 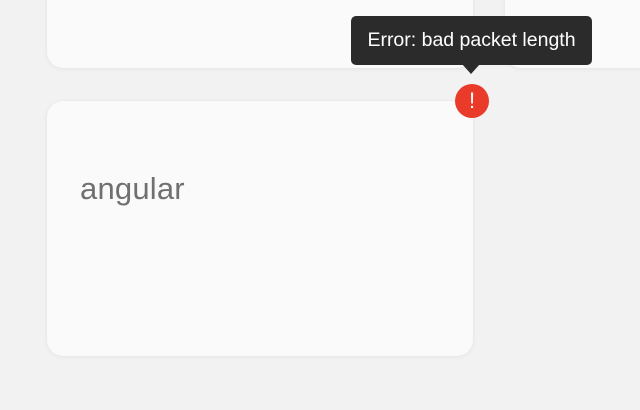 What do you see at coordinates (471, 40) in the screenshot?
I see `error-tooltip: Error: bad packet length` at bounding box center [471, 40].